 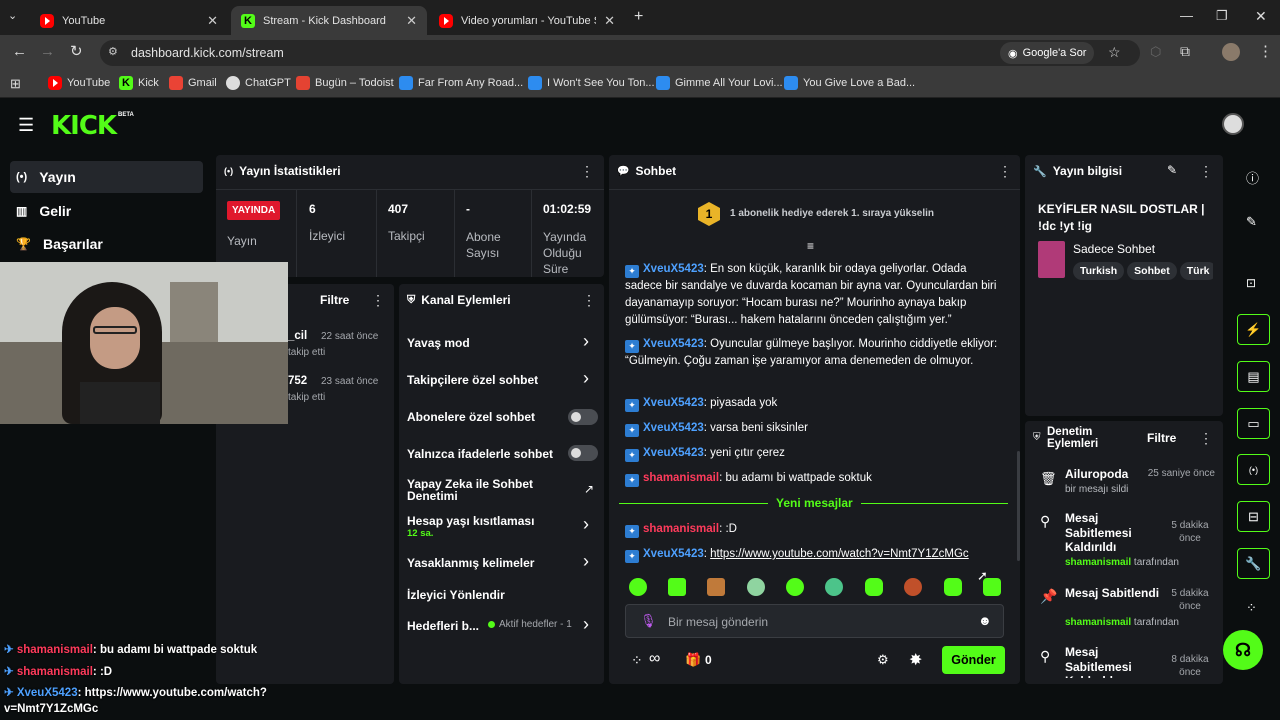 I want to click on tag-chip: Sohbet, so click(x=1152, y=271).